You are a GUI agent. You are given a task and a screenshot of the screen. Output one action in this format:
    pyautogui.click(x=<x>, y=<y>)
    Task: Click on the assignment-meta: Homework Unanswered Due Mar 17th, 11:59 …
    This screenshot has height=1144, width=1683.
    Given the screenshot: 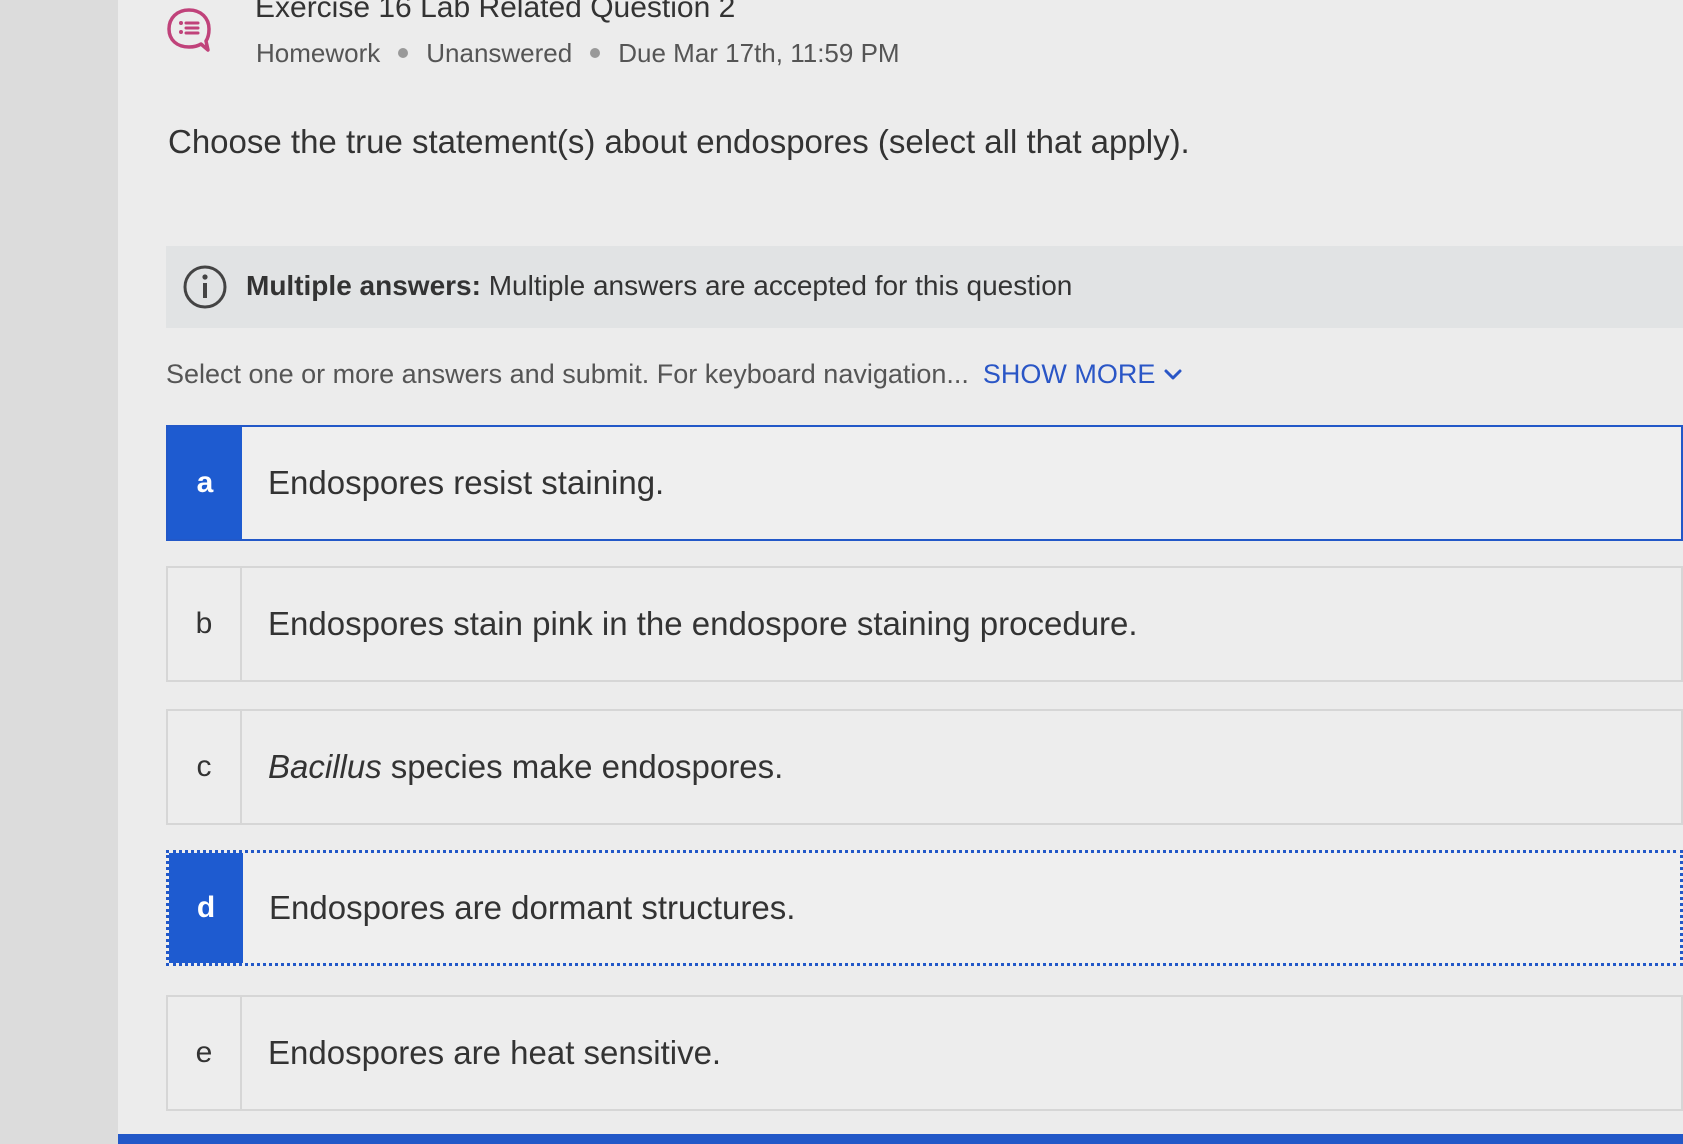 What is the action you would take?
    pyautogui.click(x=578, y=53)
    